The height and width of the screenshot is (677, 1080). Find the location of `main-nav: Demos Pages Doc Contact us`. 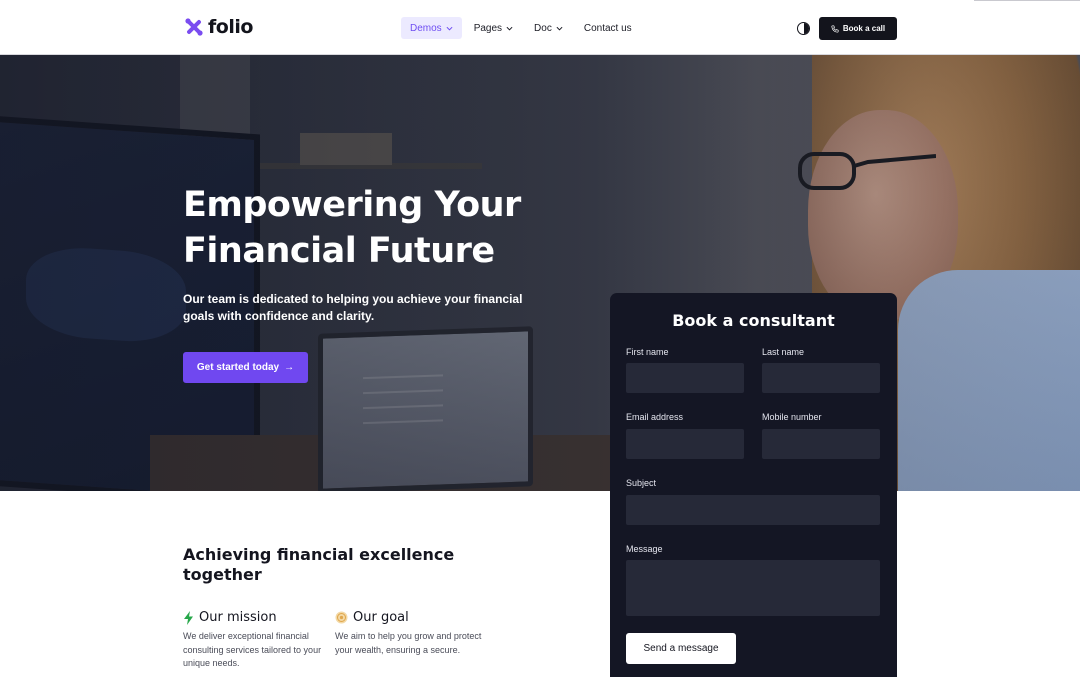

main-nav: Demos Pages Doc Contact us is located at coordinates (522, 28).